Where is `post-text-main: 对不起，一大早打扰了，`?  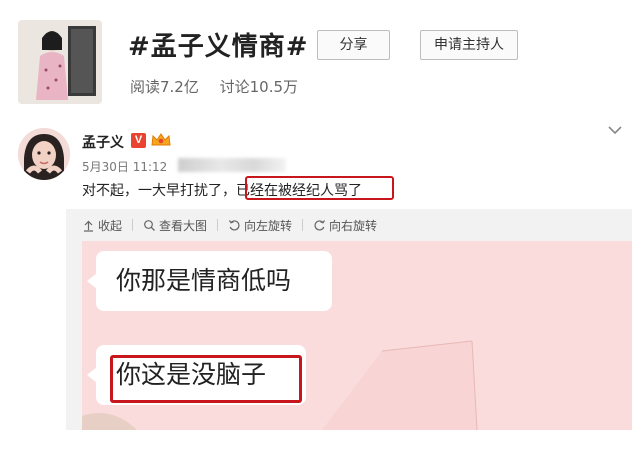 post-text-main: 对不起，一大早打扰了， is located at coordinates (159, 191).